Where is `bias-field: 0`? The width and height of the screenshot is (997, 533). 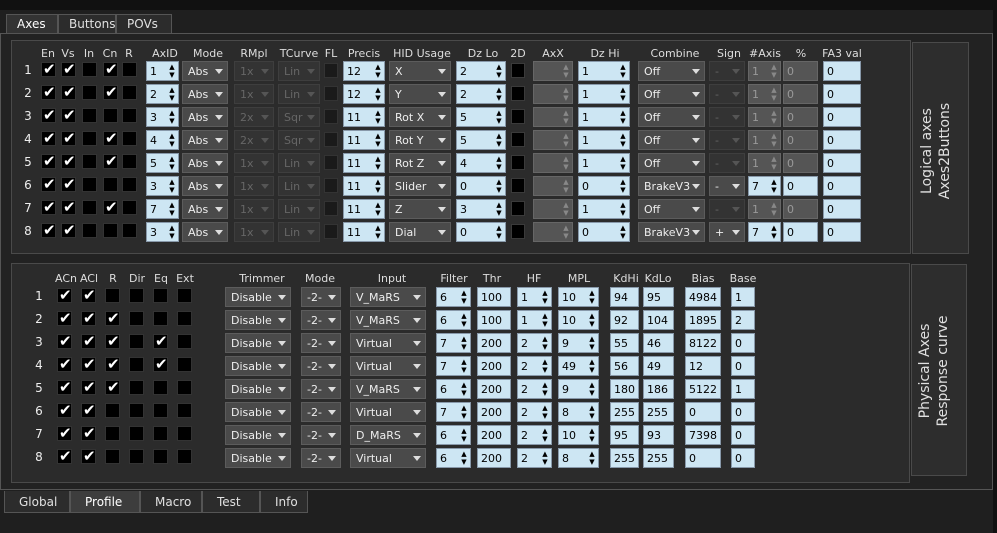
bias-field: 0 is located at coordinates (703, 412).